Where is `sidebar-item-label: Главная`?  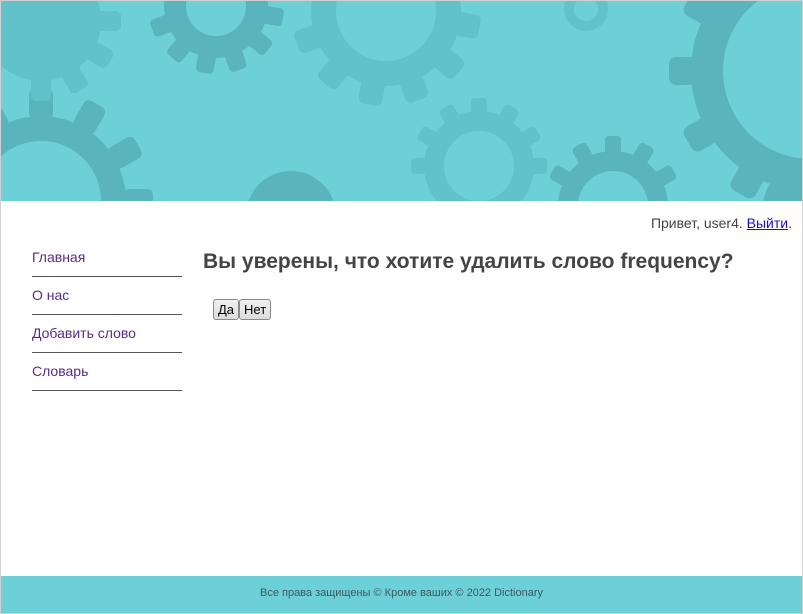
sidebar-item-label: Главная is located at coordinates (59, 257).